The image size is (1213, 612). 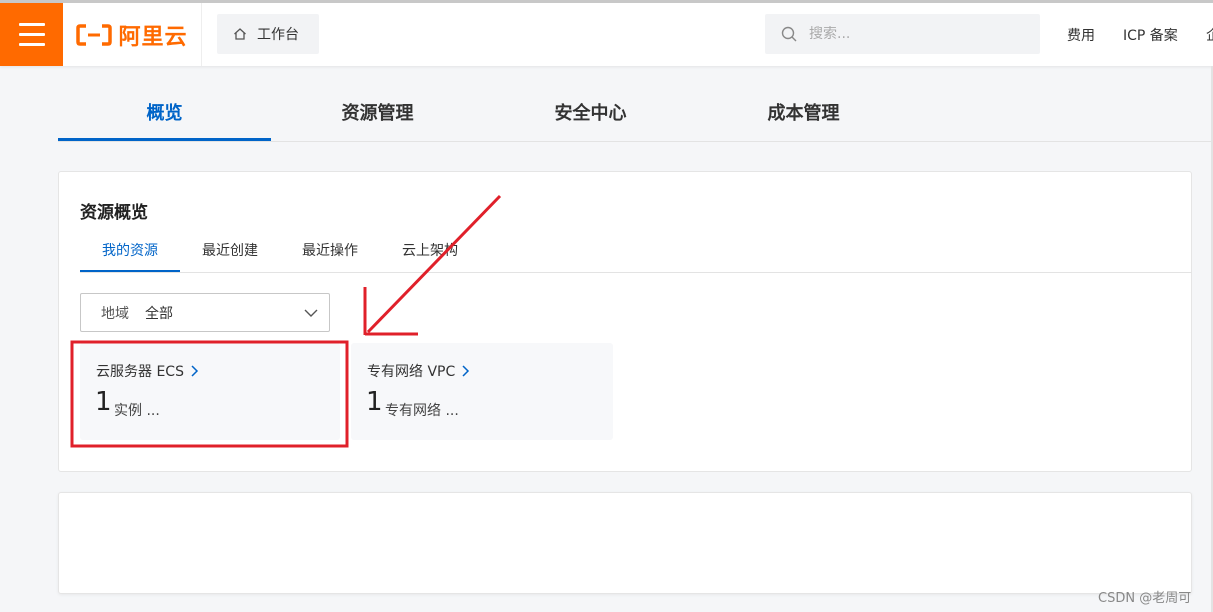 What do you see at coordinates (789, 34) in the screenshot?
I see `search-icon` at bounding box center [789, 34].